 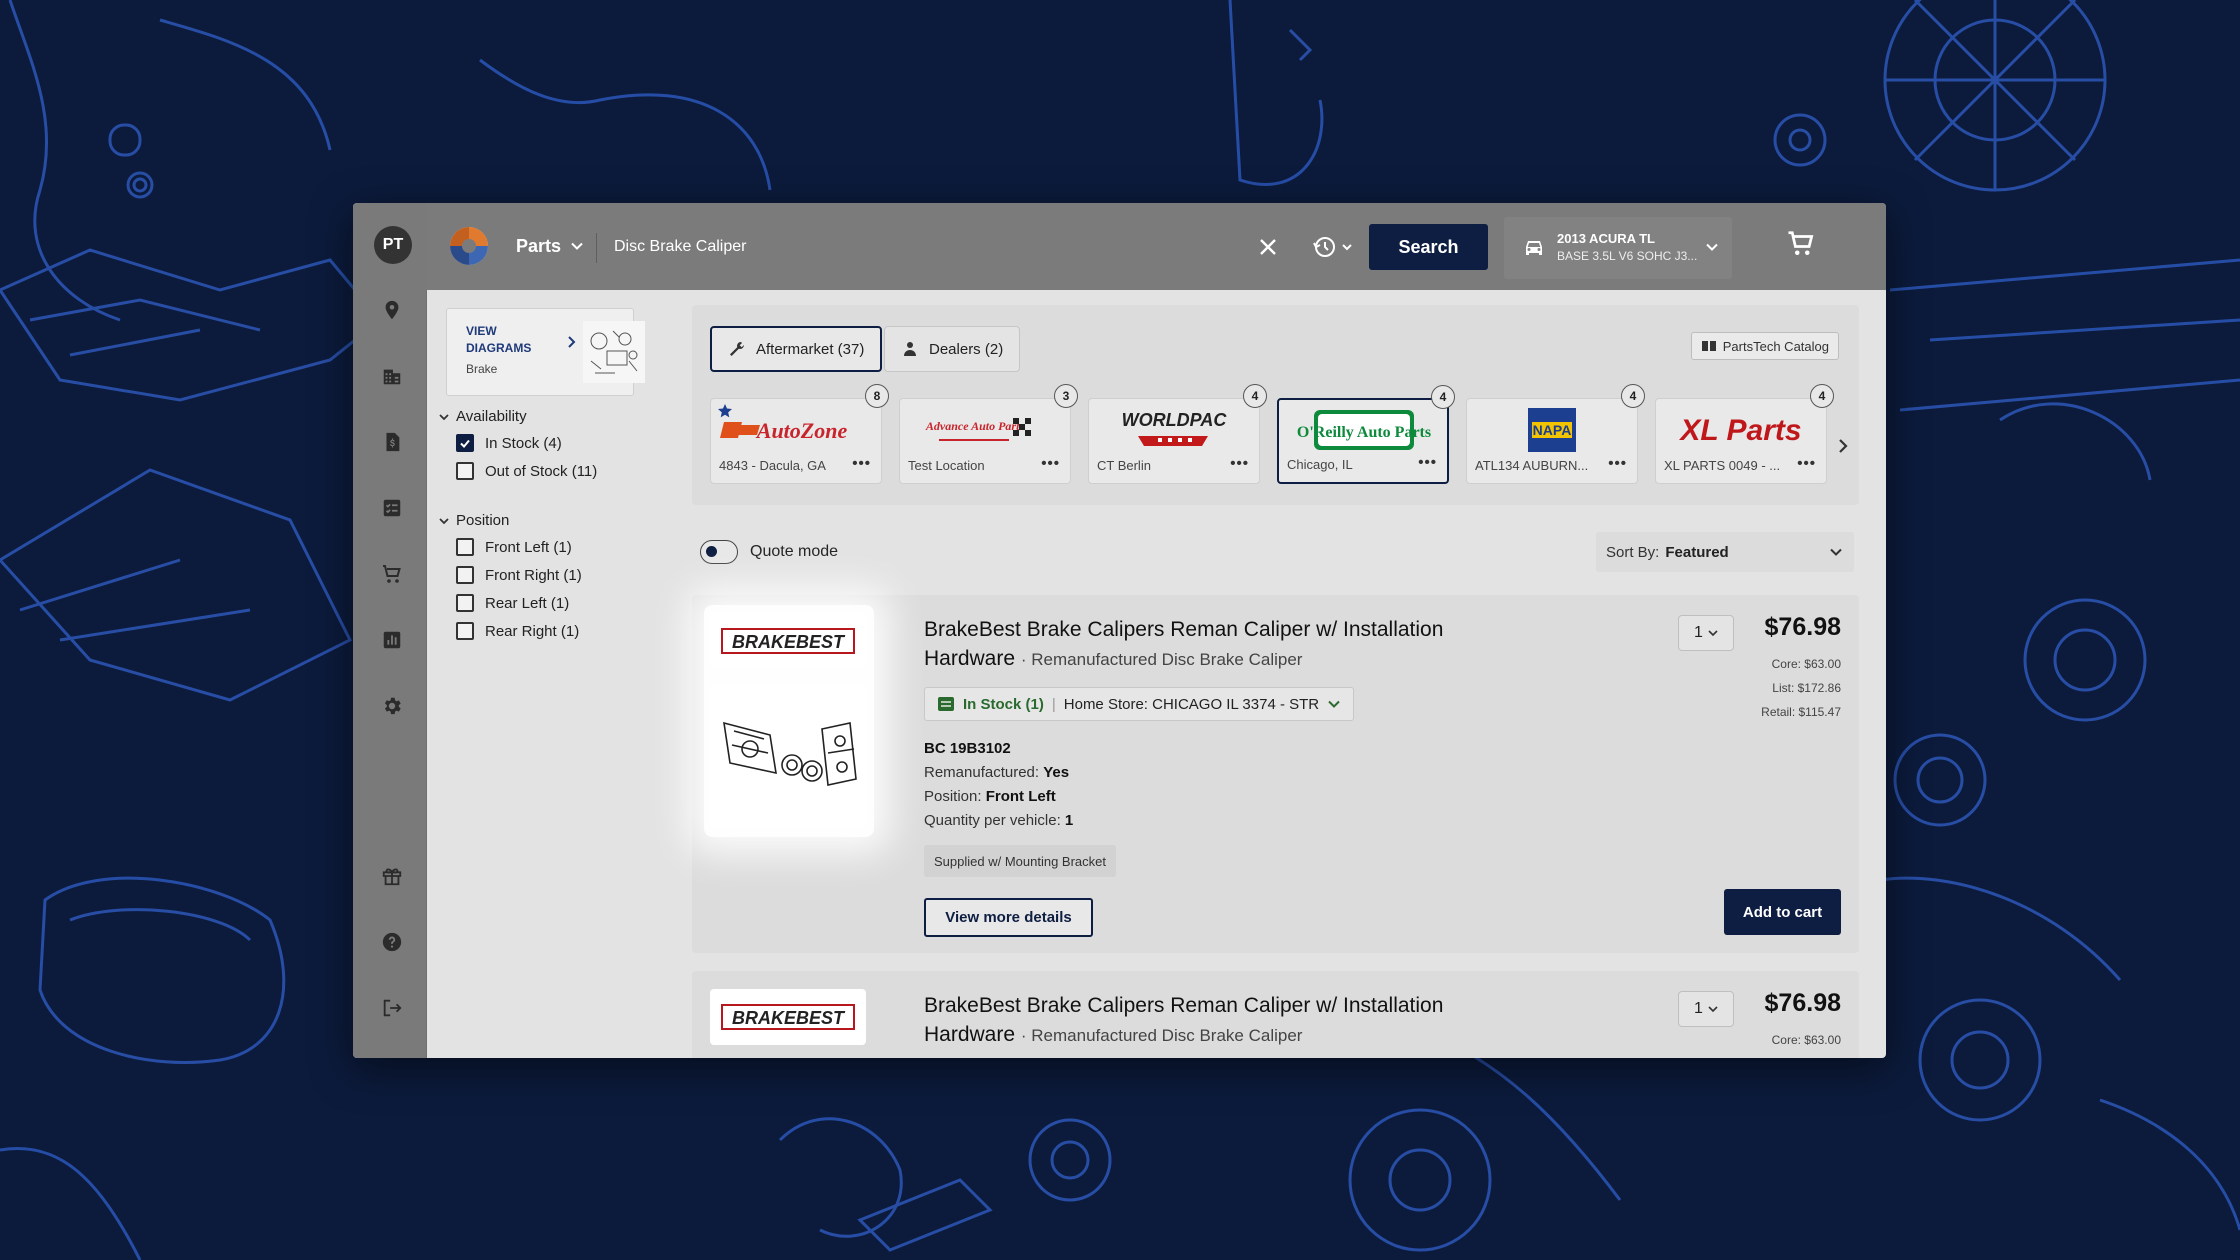 I want to click on filter-front-left: Front Left (1), so click(x=514, y=547).